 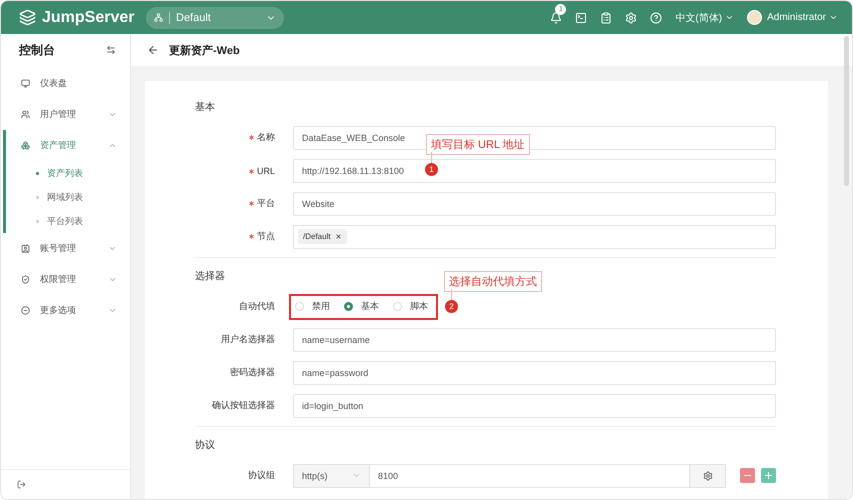 What do you see at coordinates (66, 248) in the screenshot?
I see `sidebar-item: 账号管理` at bounding box center [66, 248].